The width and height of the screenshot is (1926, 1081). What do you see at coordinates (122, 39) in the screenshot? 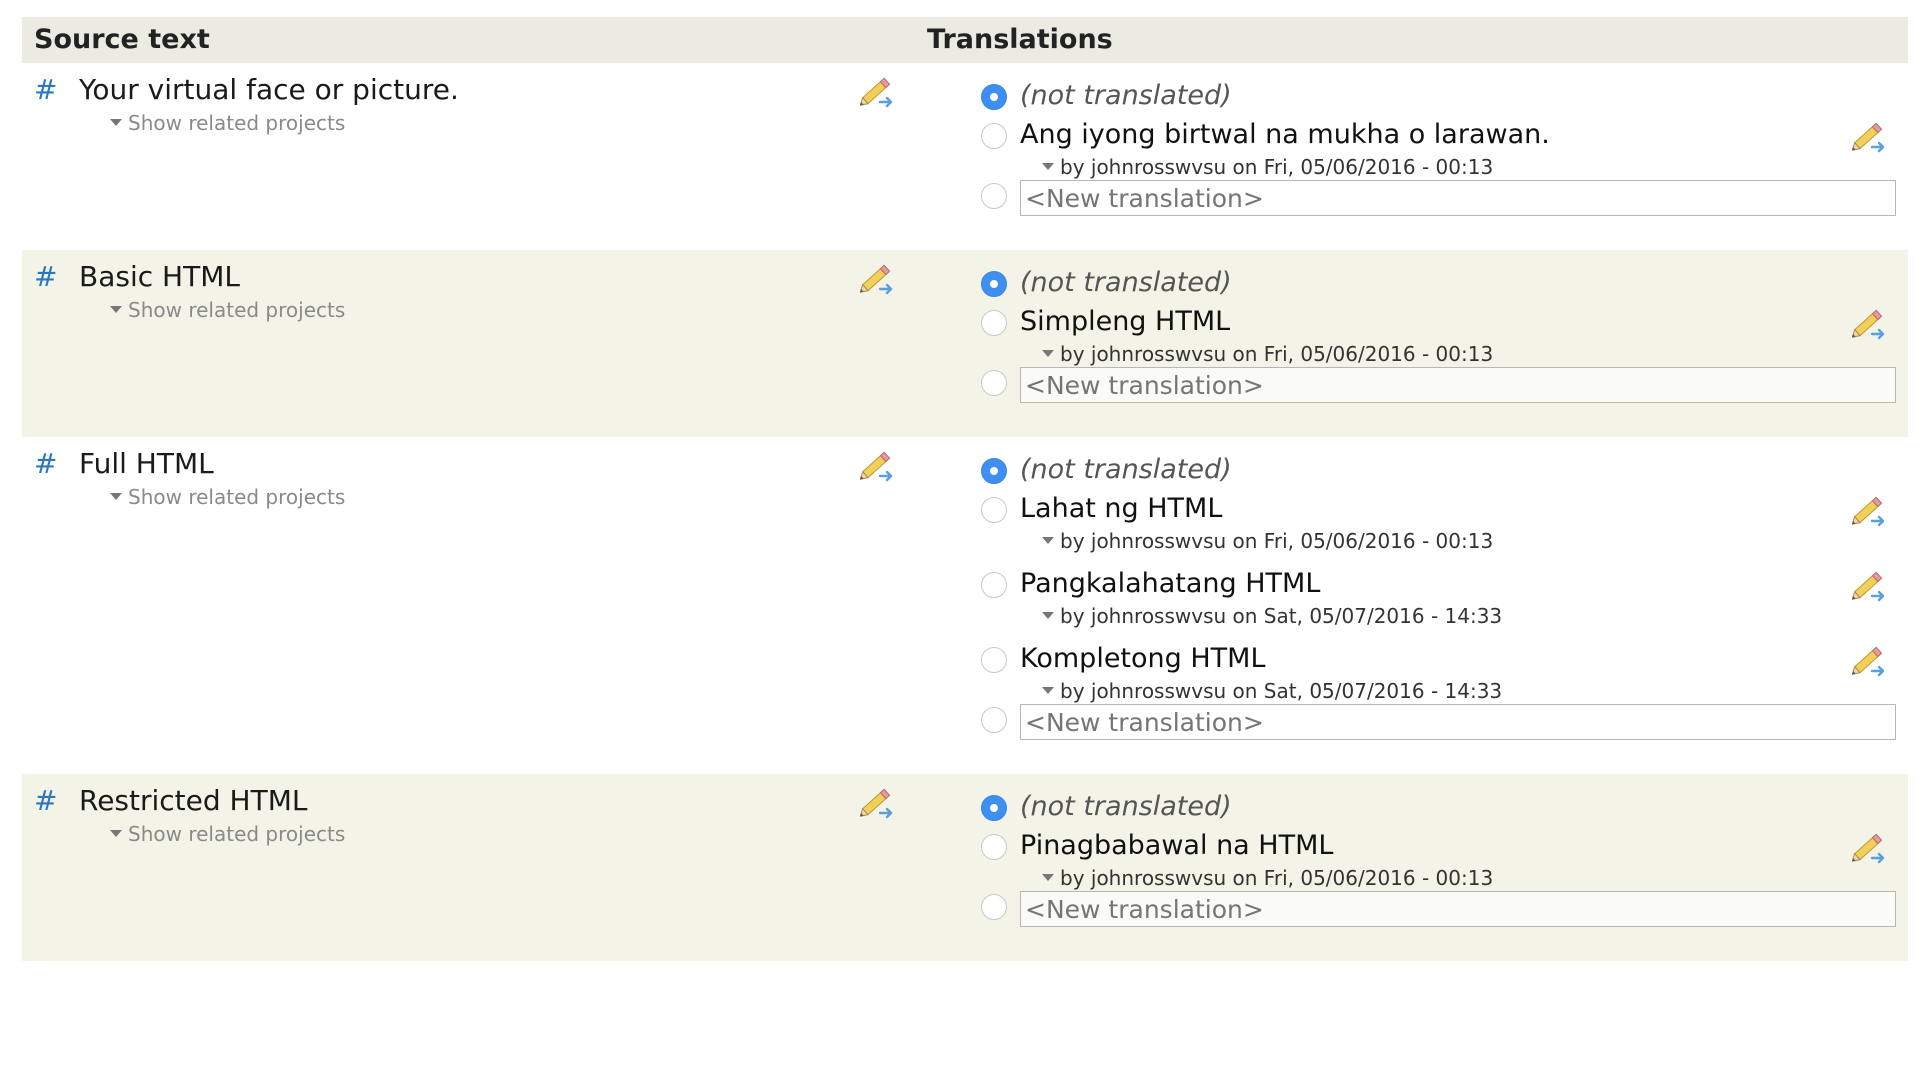
I see `source-text-header: Source text` at bounding box center [122, 39].